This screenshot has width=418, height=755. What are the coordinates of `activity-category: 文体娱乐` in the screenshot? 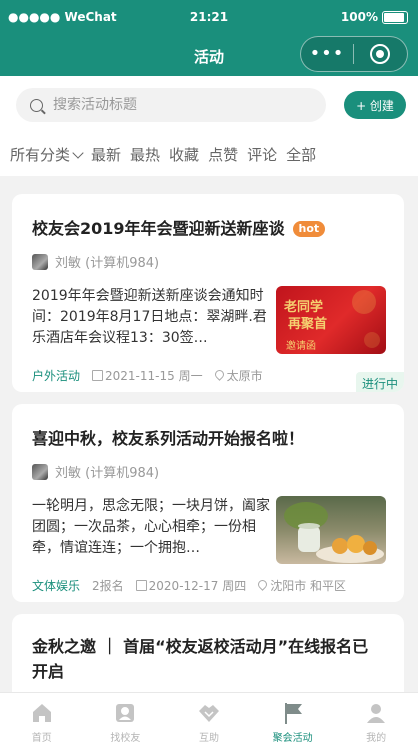 It's located at (56, 586).